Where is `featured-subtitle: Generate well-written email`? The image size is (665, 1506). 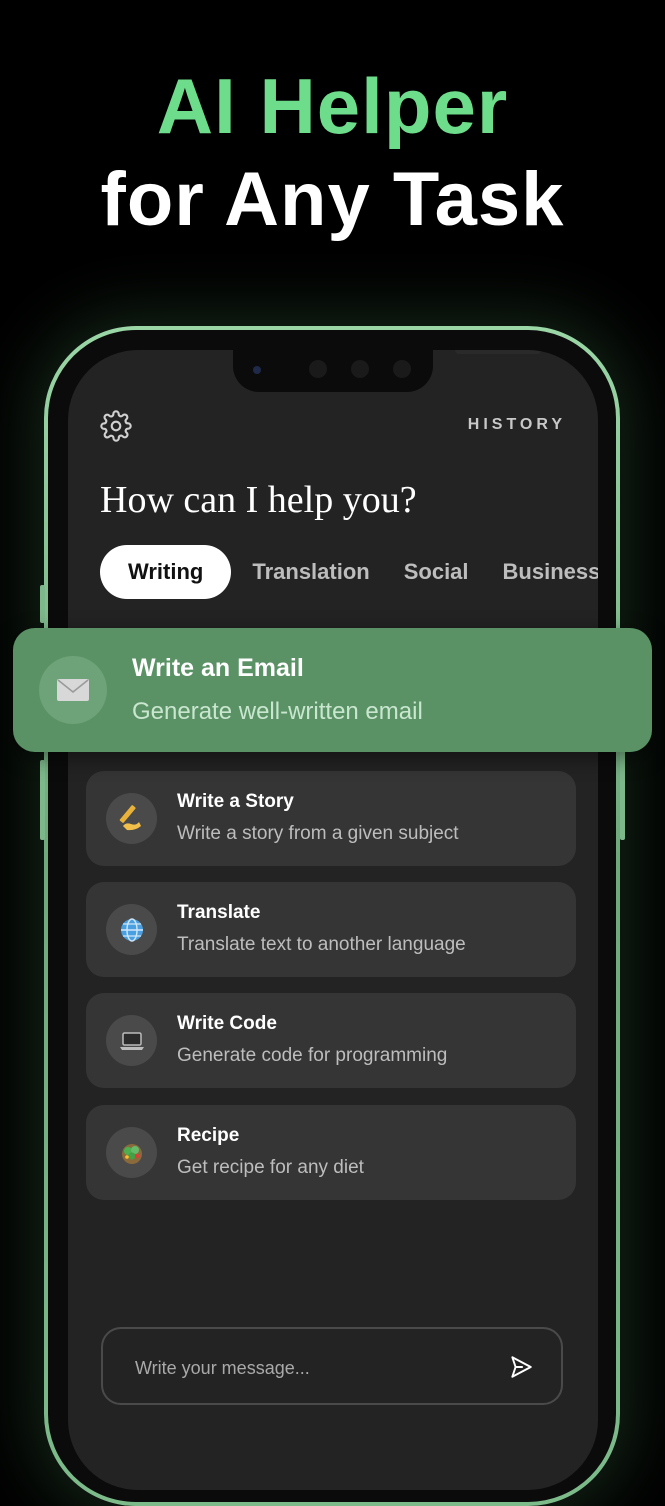 featured-subtitle: Generate well-written email is located at coordinates (277, 711).